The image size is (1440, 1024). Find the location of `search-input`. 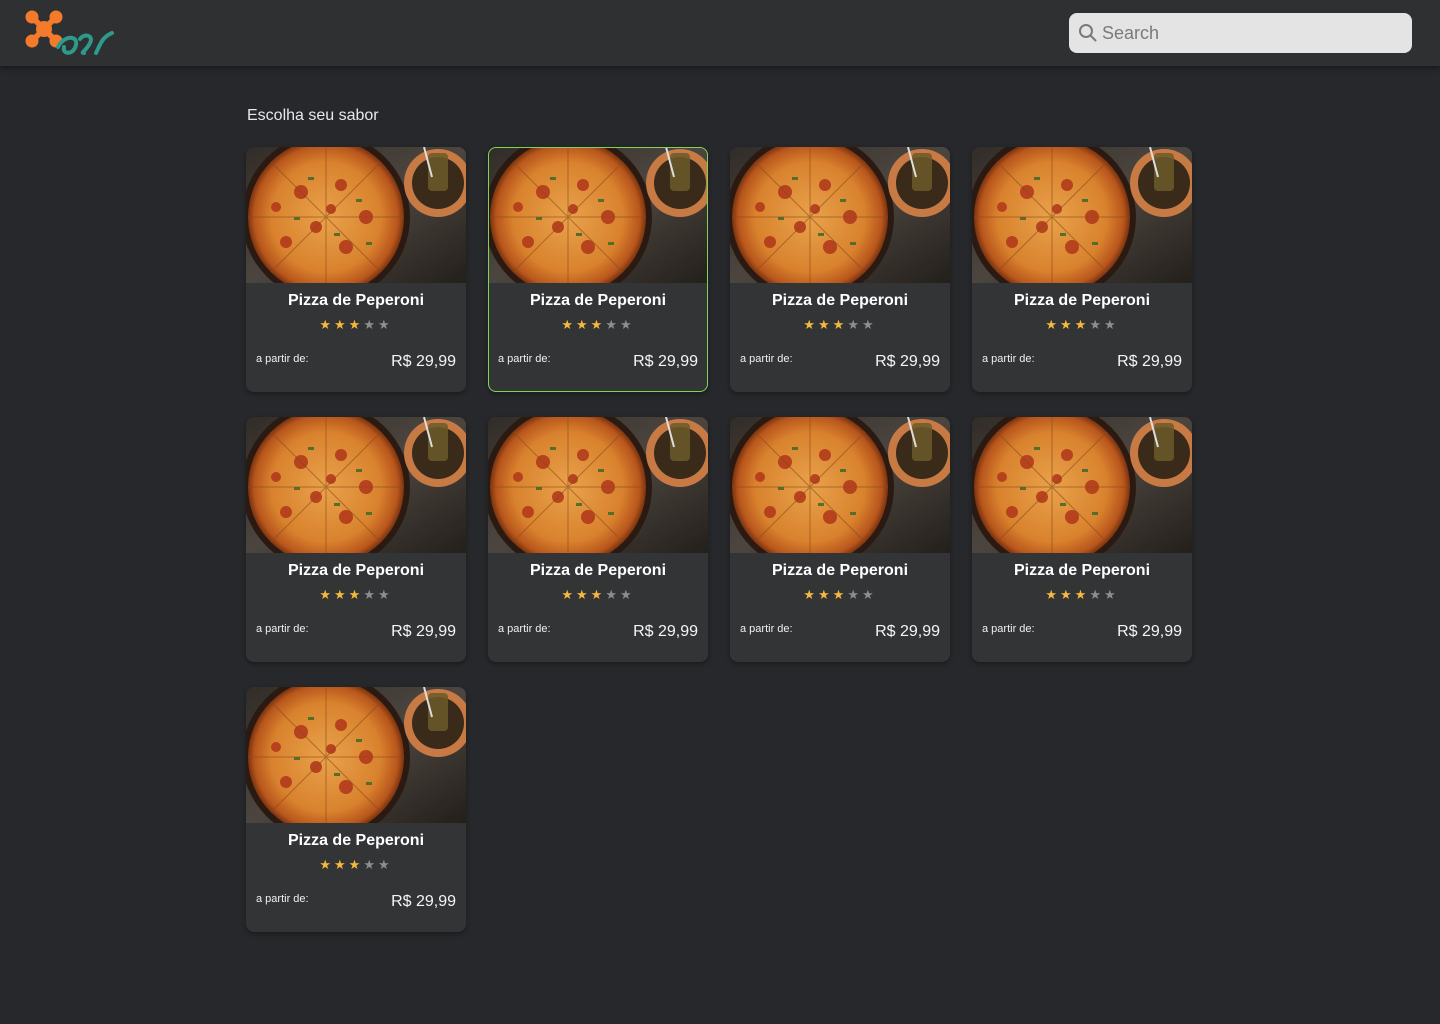

search-input is located at coordinates (1252, 33).